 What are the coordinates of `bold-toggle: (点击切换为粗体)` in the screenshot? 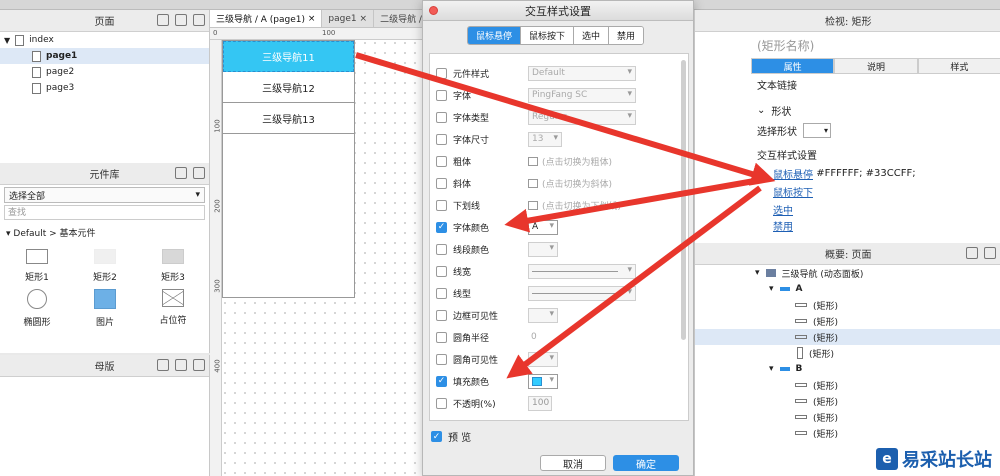 It's located at (570, 161).